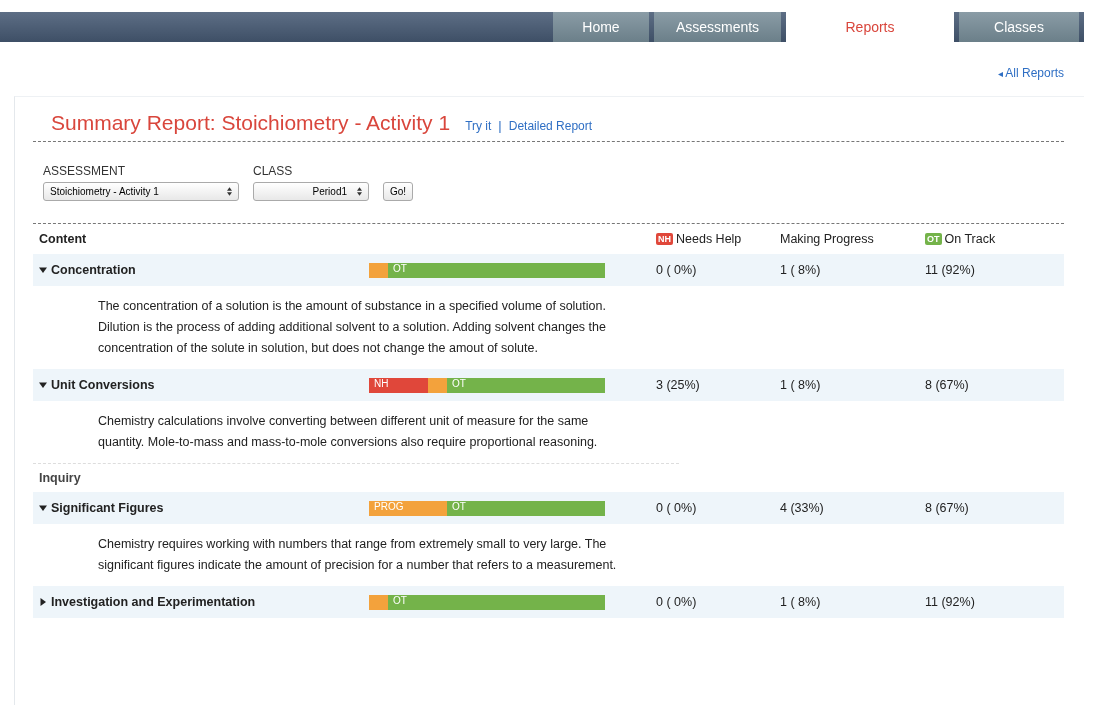  Describe the element at coordinates (933, 239) in the screenshot. I see `status-badge: OT` at that location.